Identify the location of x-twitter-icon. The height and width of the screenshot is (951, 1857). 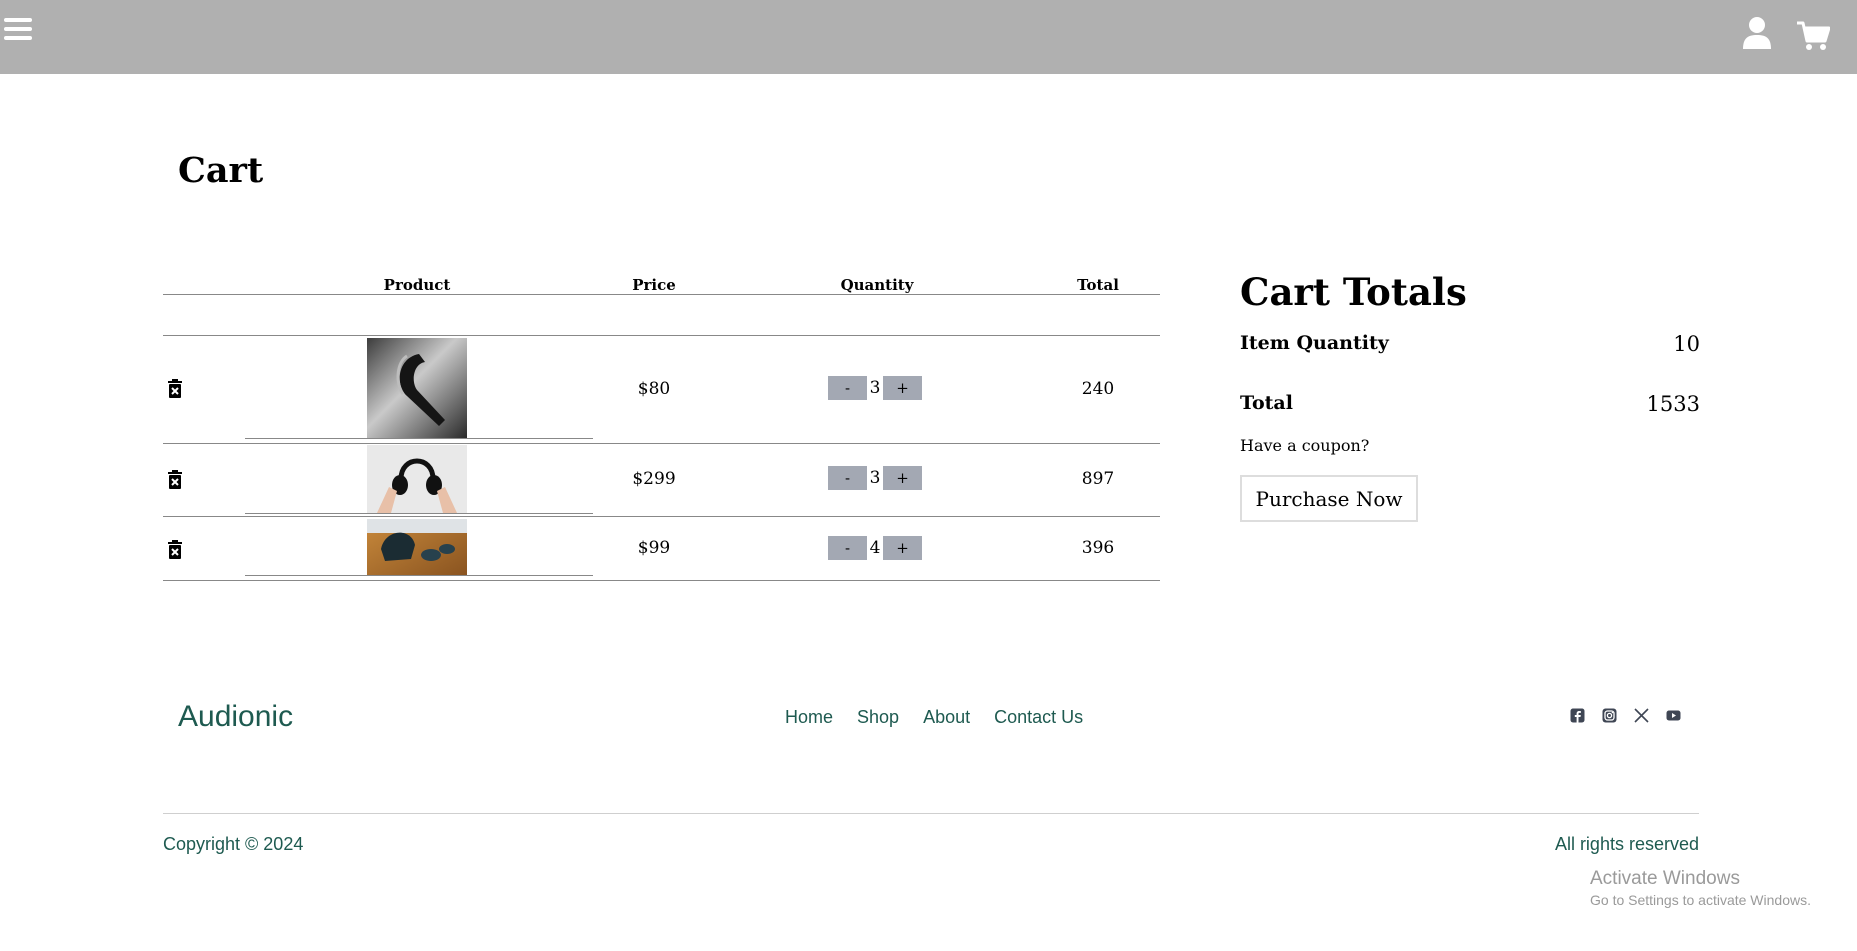
(1641, 715).